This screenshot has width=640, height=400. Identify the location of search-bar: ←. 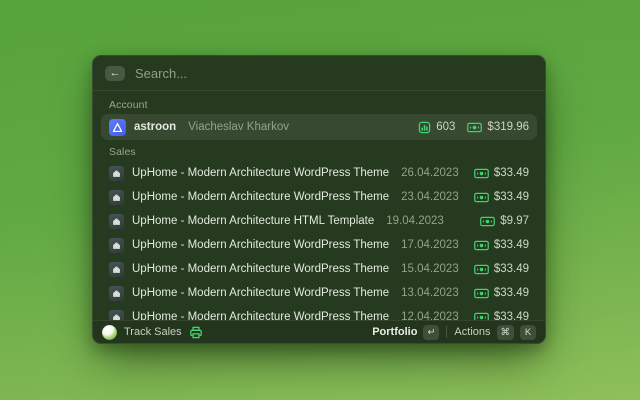
(319, 73).